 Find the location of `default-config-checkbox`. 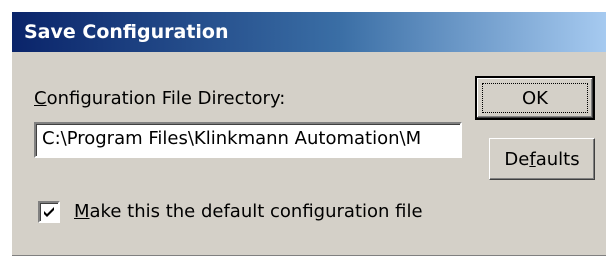

default-config-checkbox is located at coordinates (49, 212).